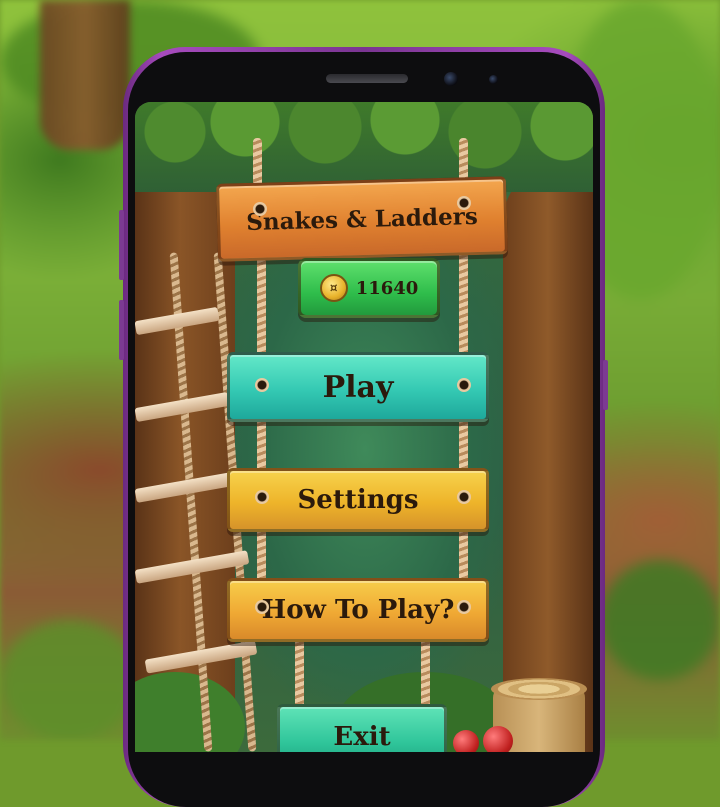 Image resolution: width=720 pixels, height=807 pixels. I want to click on sensor-icon, so click(493, 79).